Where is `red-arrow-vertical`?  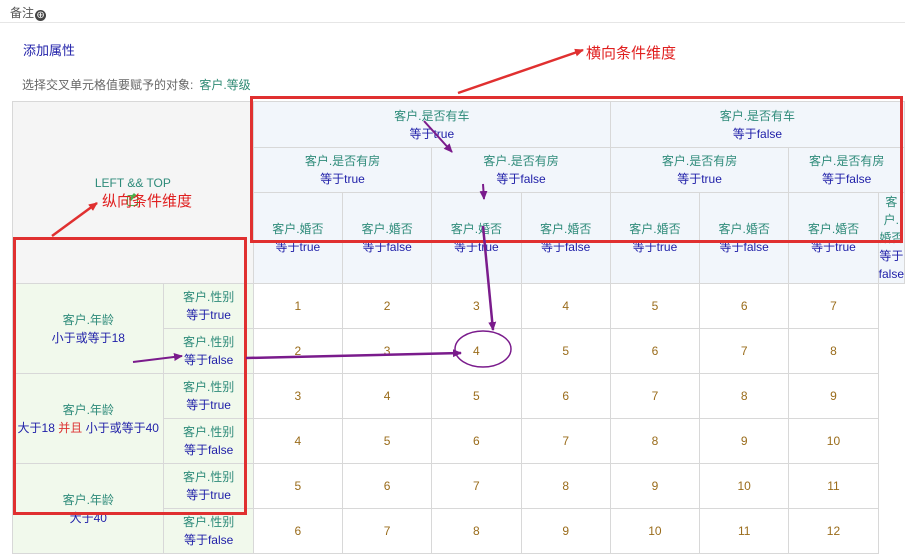
red-arrow-vertical is located at coordinates (74, 219).